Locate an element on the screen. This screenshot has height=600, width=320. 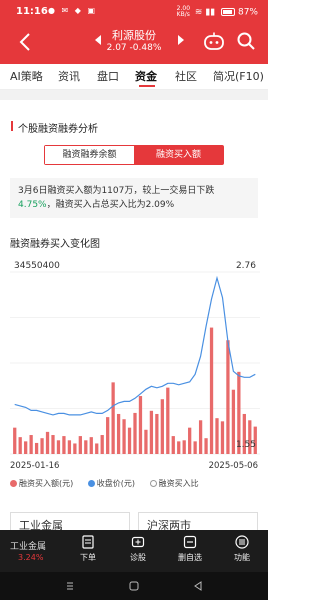
card-industrial-metals: 工业金属 is located at coordinates (70, 522).